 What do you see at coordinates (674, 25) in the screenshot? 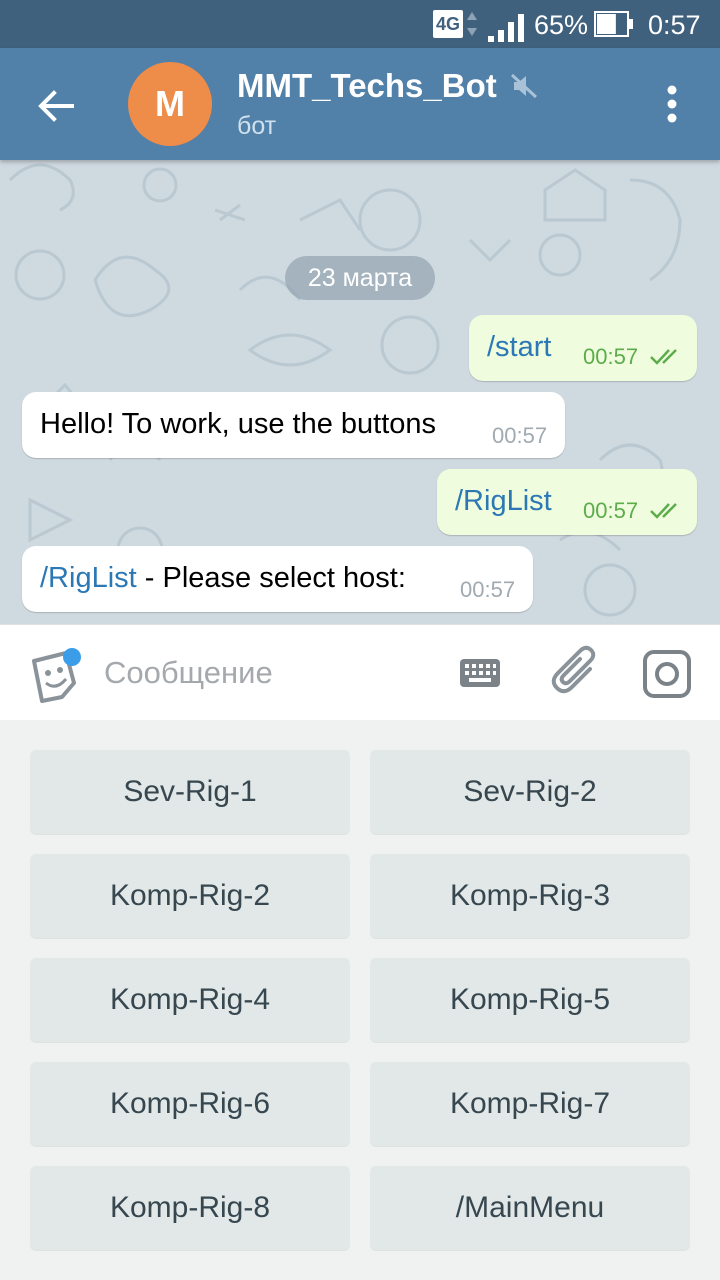
I see `clock: 0:57` at bounding box center [674, 25].